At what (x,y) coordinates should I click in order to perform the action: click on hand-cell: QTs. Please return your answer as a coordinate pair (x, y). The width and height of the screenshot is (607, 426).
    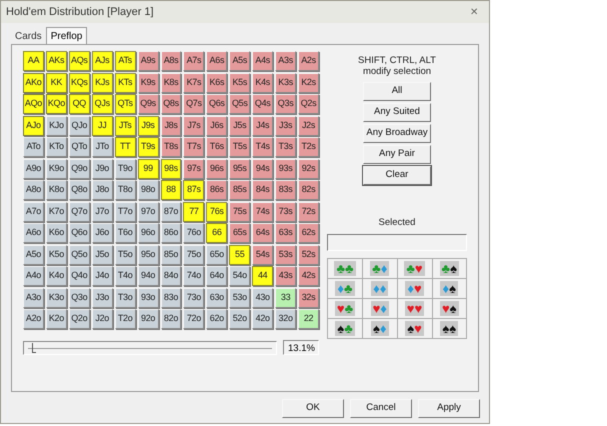
    Looking at the image, I should click on (125, 104).